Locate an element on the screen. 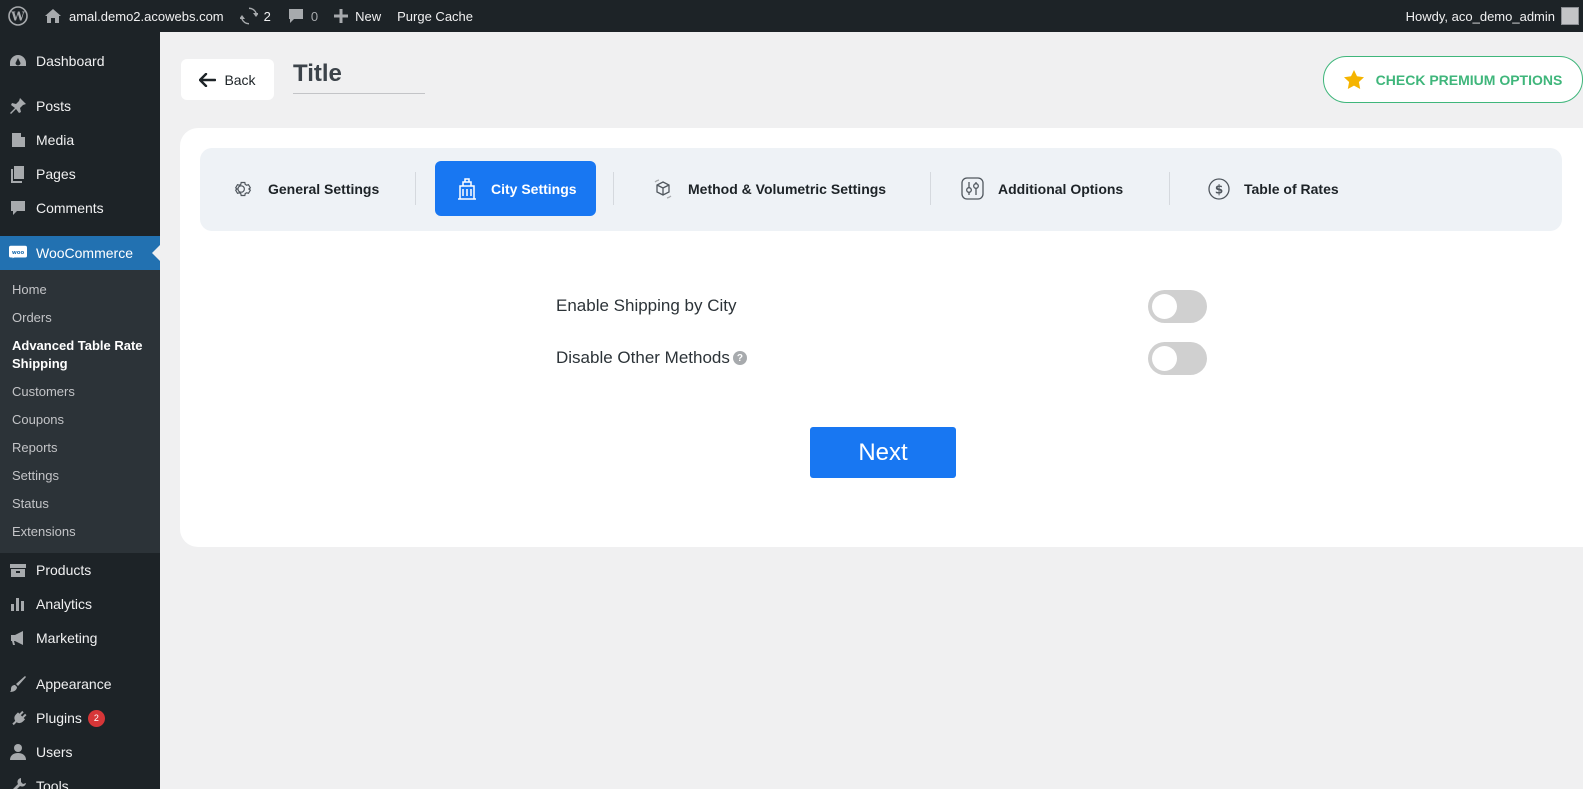  sidebar-item-comments: Comments is located at coordinates (80, 208).